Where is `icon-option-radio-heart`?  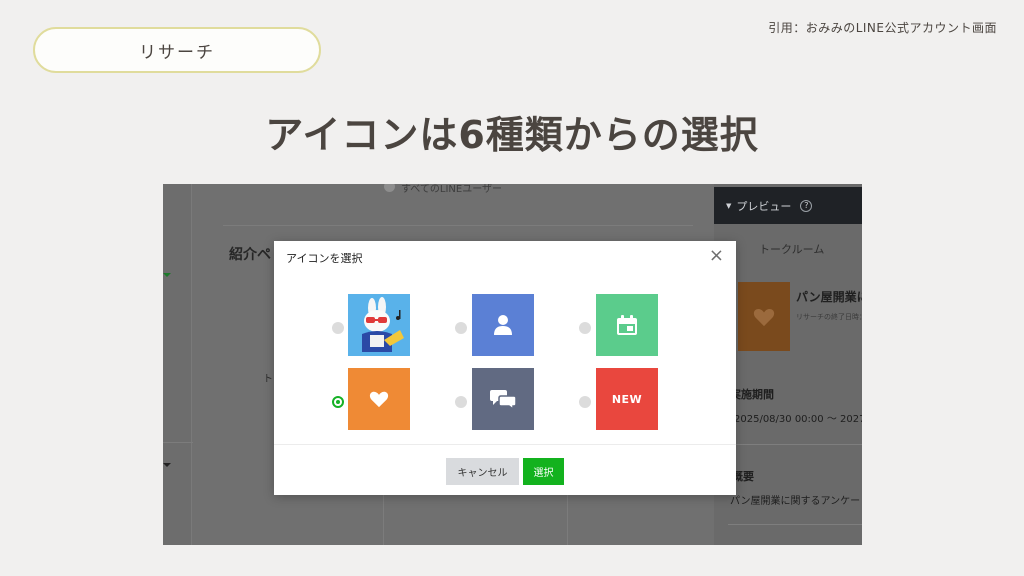 icon-option-radio-heart is located at coordinates (338, 402).